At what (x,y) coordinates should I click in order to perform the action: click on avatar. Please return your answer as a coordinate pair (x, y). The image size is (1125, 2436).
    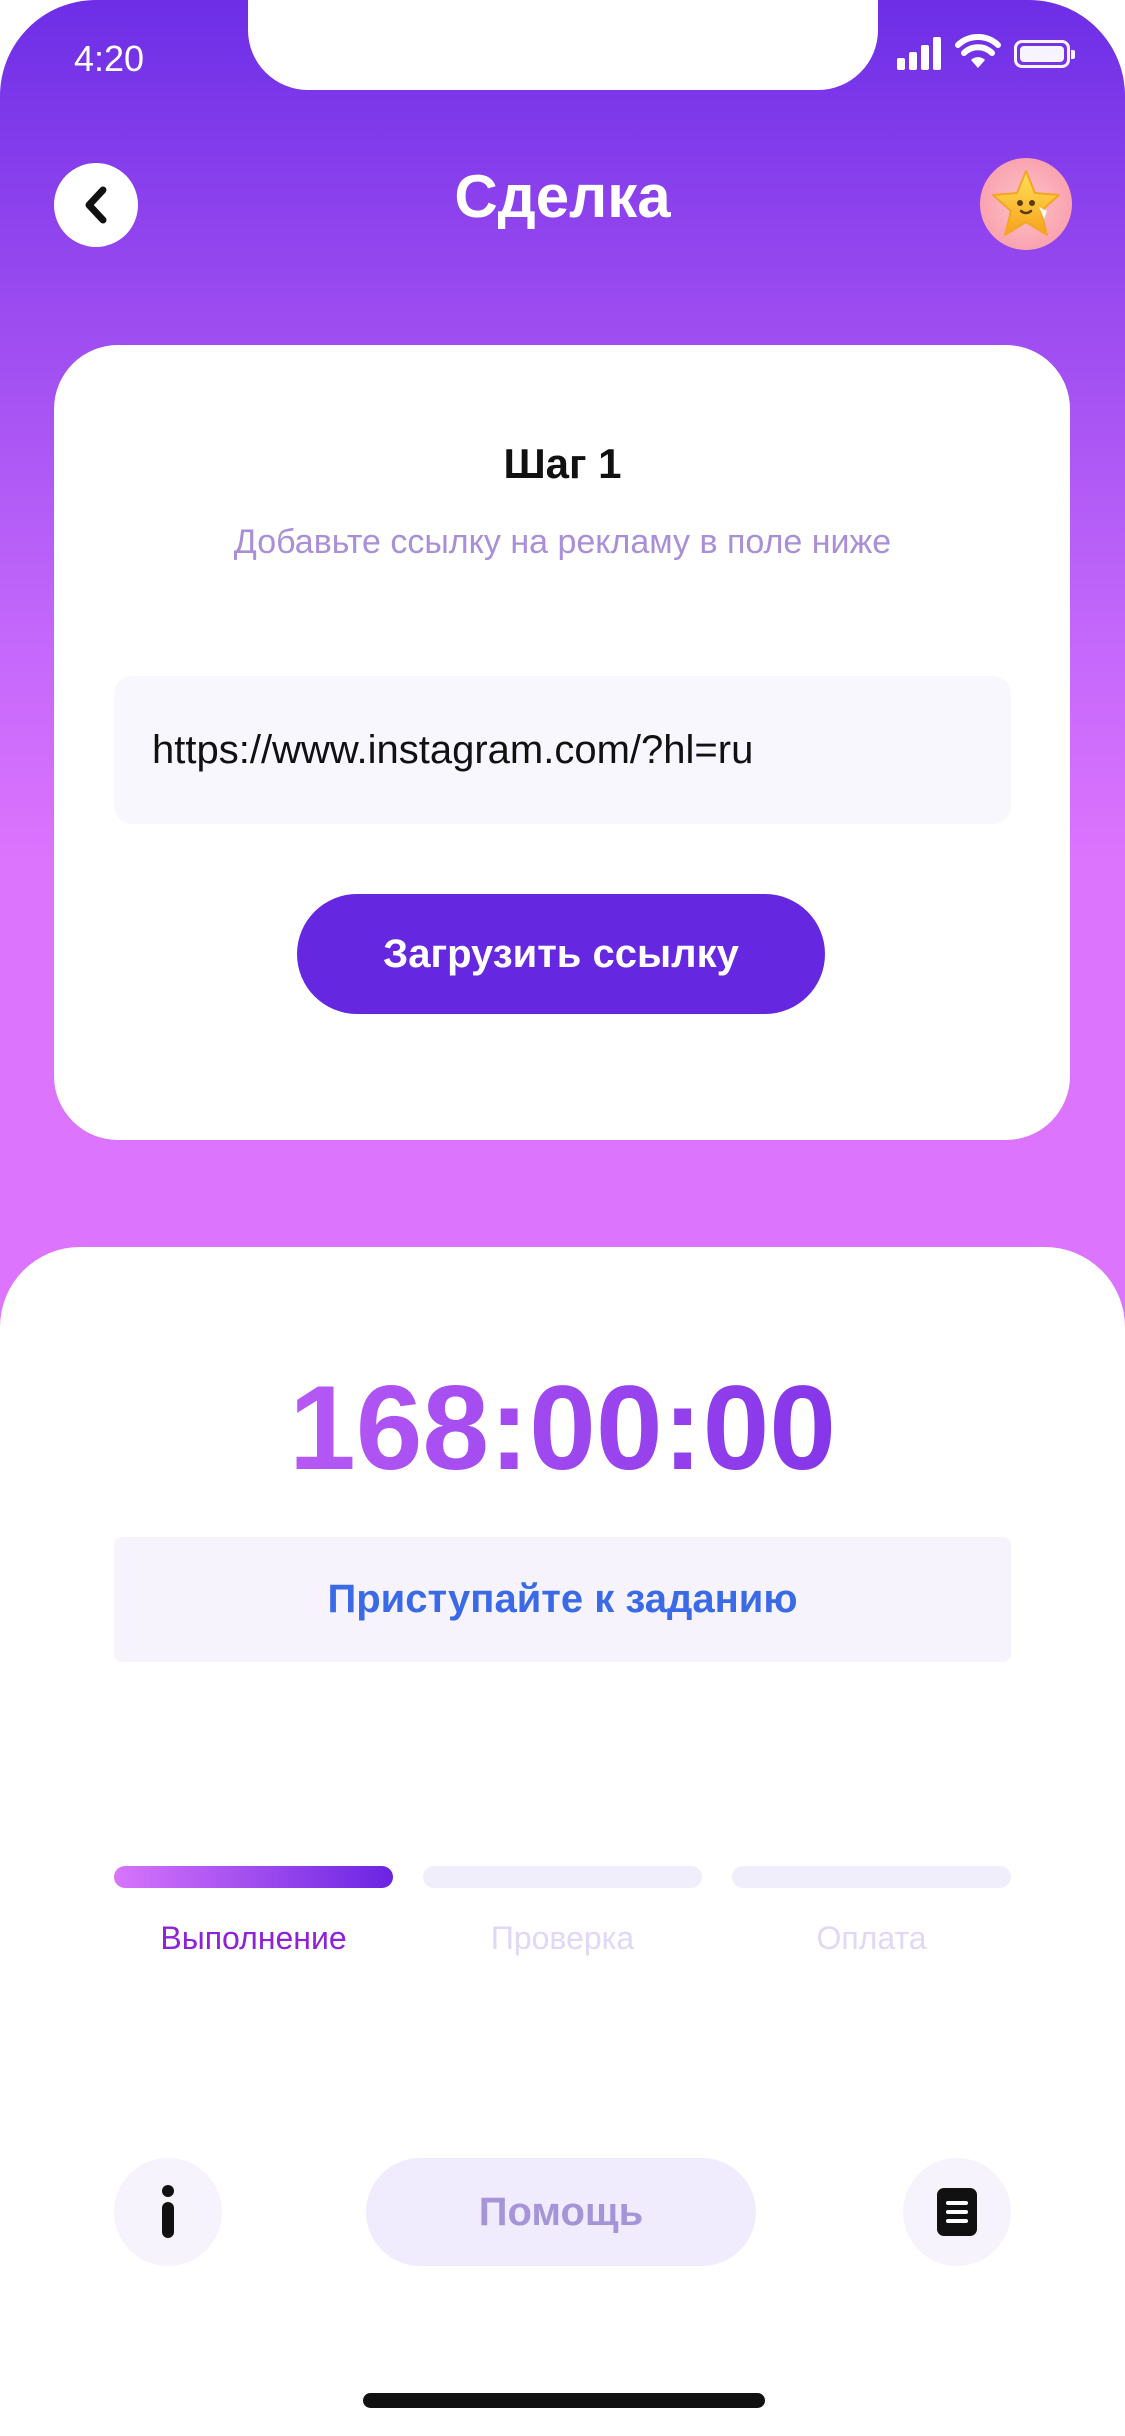
    Looking at the image, I should click on (1026, 204).